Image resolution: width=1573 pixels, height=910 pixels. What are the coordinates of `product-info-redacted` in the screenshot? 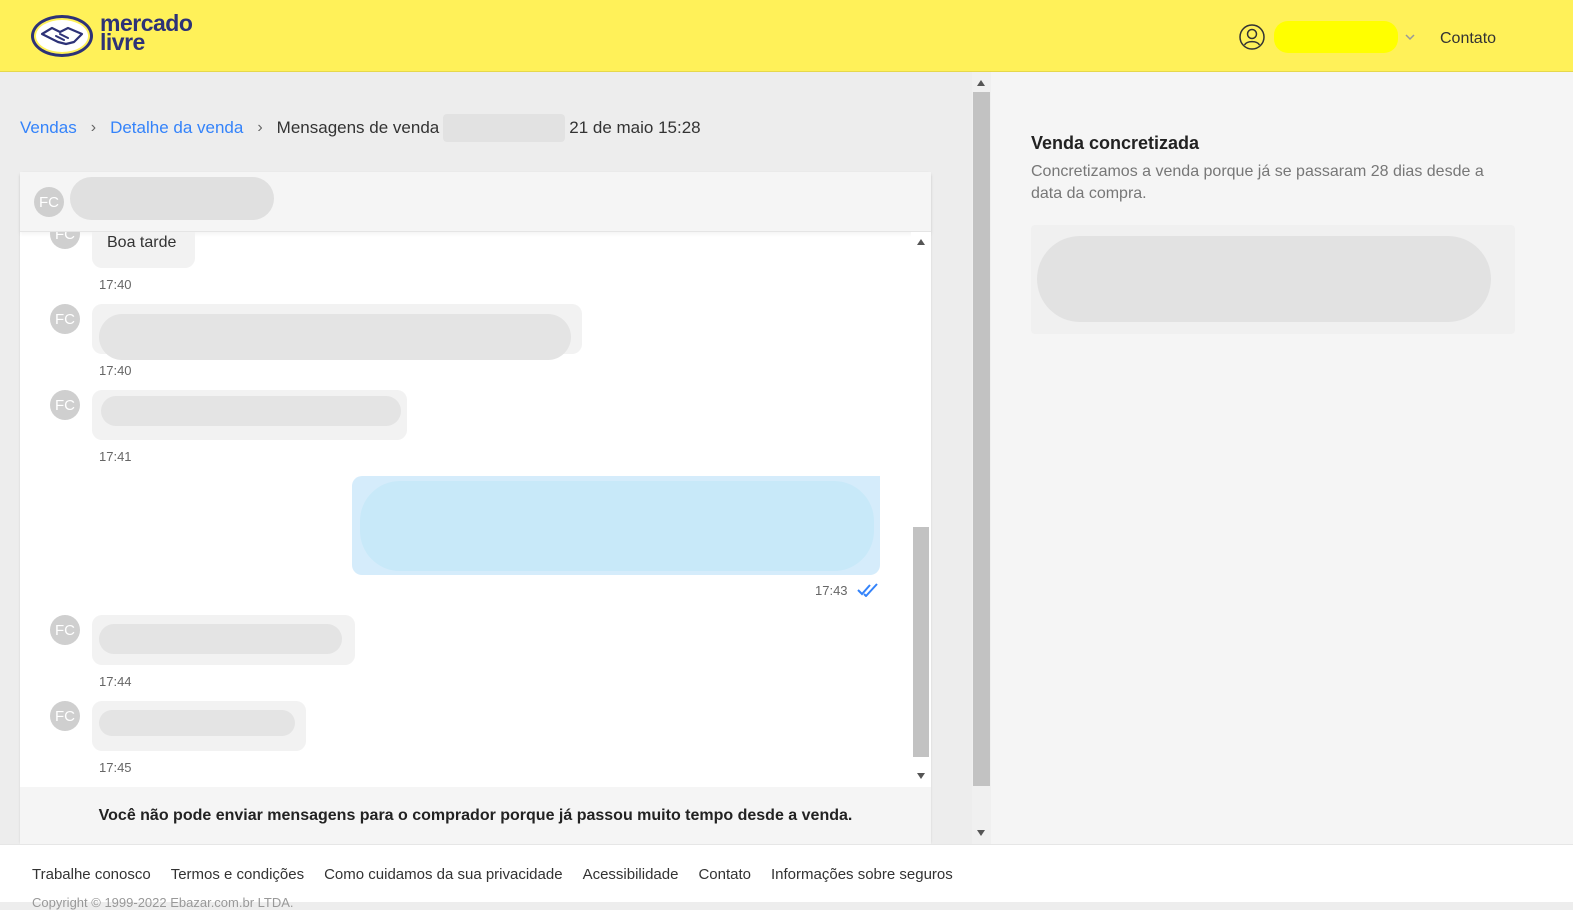 It's located at (1264, 279).